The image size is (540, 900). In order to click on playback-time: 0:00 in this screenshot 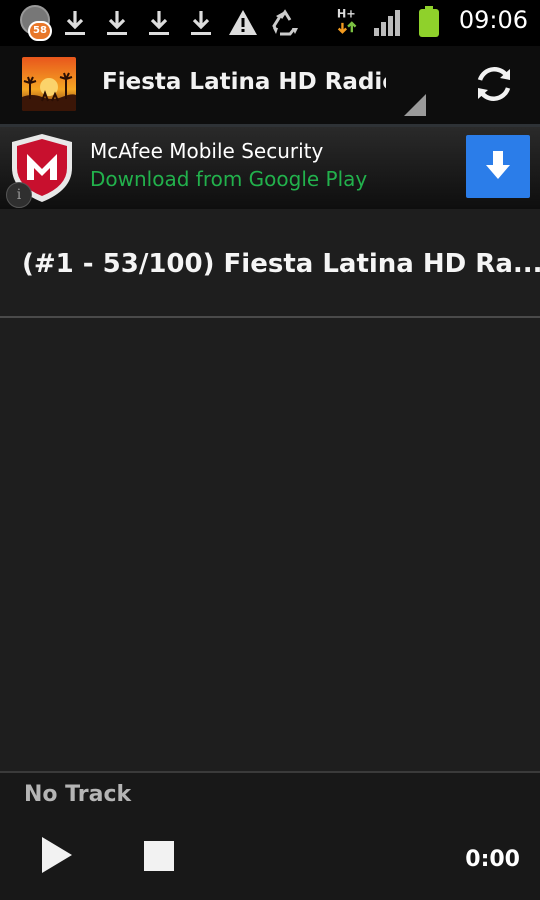, I will do `click(492, 859)`.